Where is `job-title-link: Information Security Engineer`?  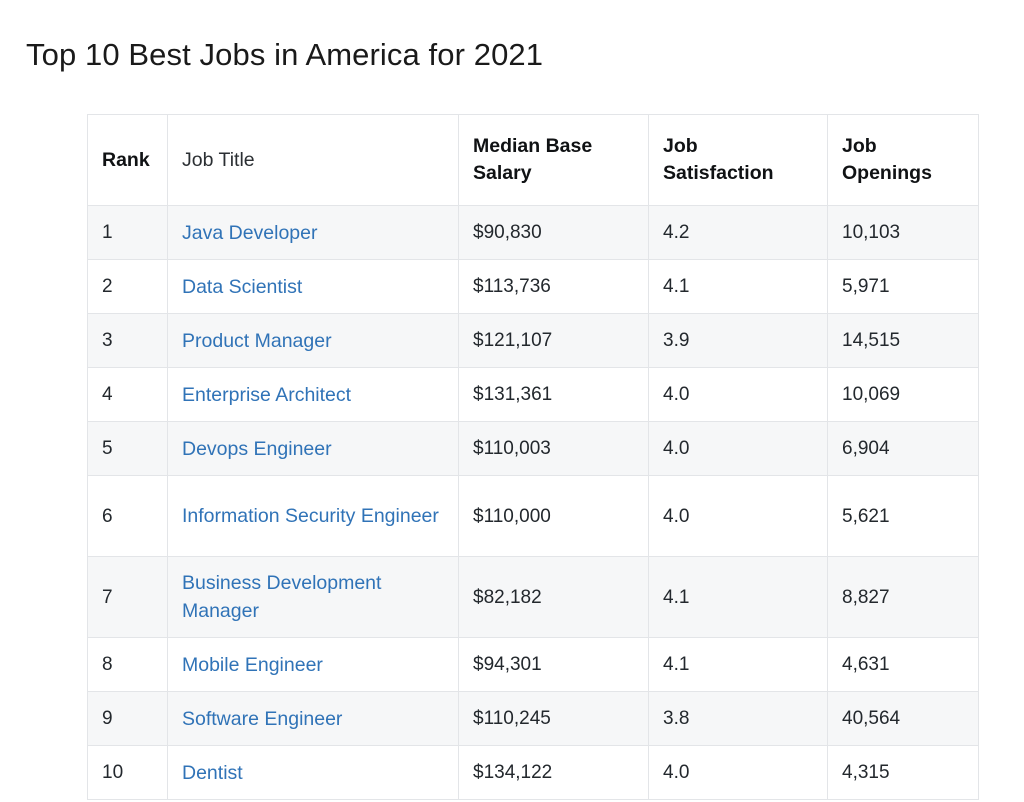 job-title-link: Information Security Engineer is located at coordinates (310, 516).